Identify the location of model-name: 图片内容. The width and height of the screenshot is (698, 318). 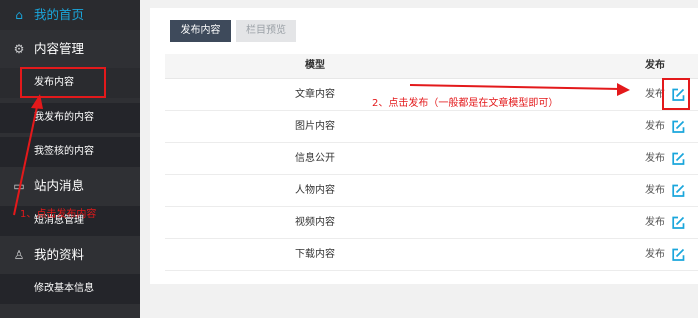
(315, 126).